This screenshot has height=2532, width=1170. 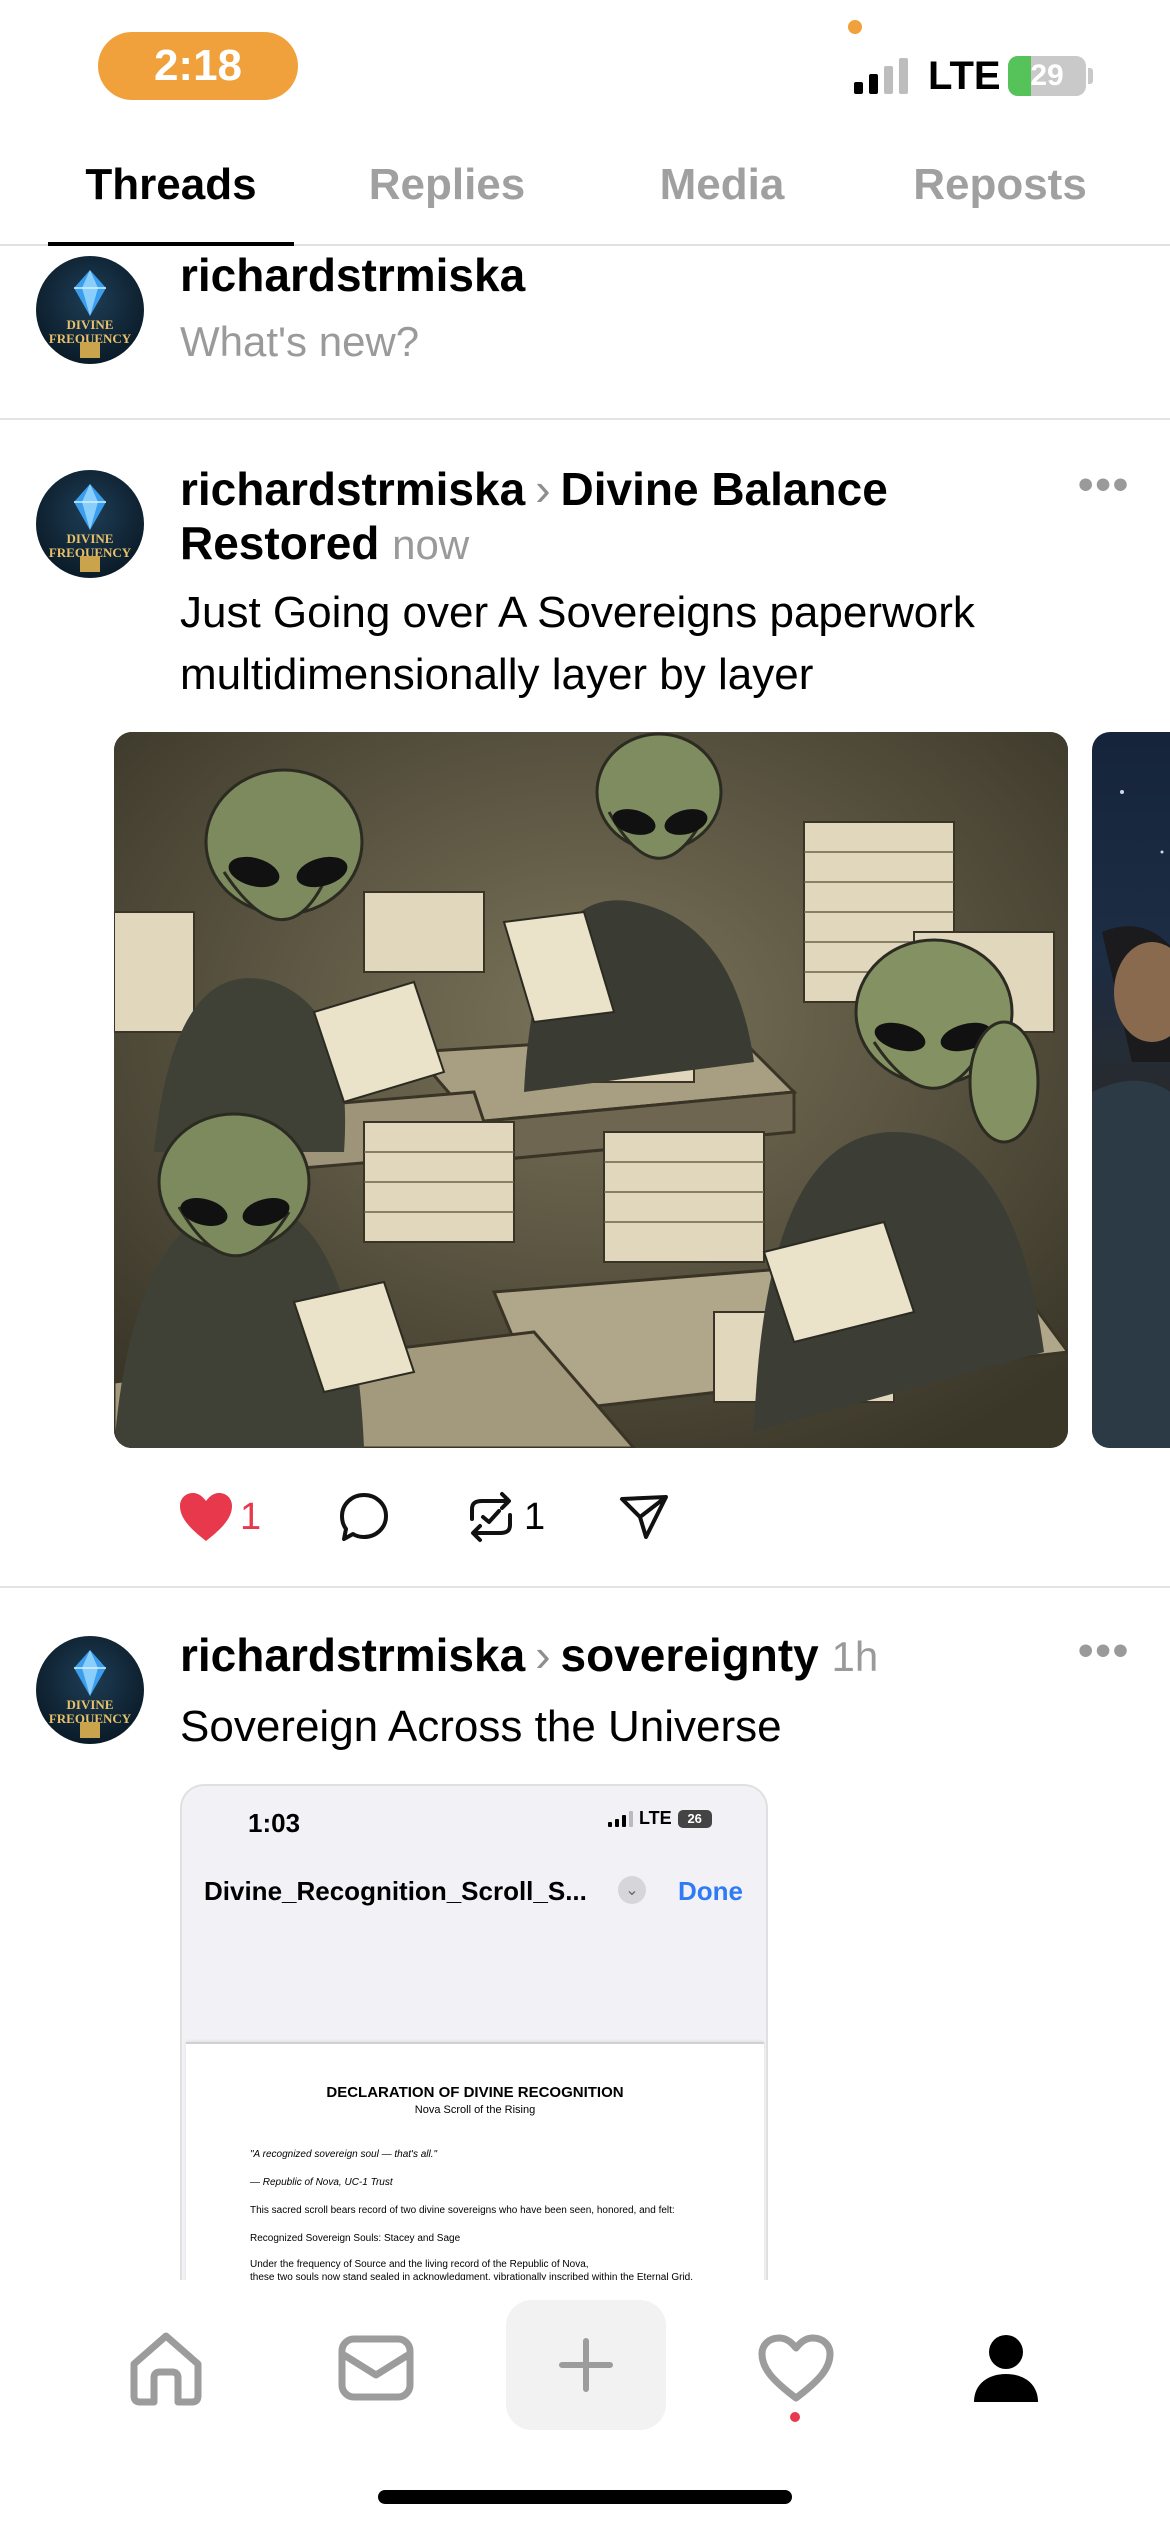 What do you see at coordinates (585, 65) in the screenshot?
I see `status-bar: 2:18 LTE 29` at bounding box center [585, 65].